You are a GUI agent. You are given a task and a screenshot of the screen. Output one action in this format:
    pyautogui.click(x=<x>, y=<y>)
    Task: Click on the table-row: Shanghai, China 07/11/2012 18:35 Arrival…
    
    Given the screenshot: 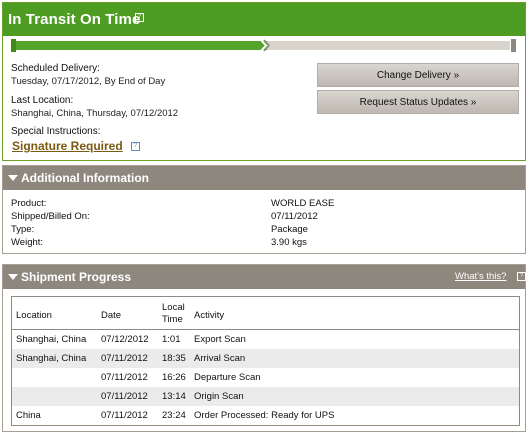 What is the action you would take?
    pyautogui.click(x=265, y=358)
    